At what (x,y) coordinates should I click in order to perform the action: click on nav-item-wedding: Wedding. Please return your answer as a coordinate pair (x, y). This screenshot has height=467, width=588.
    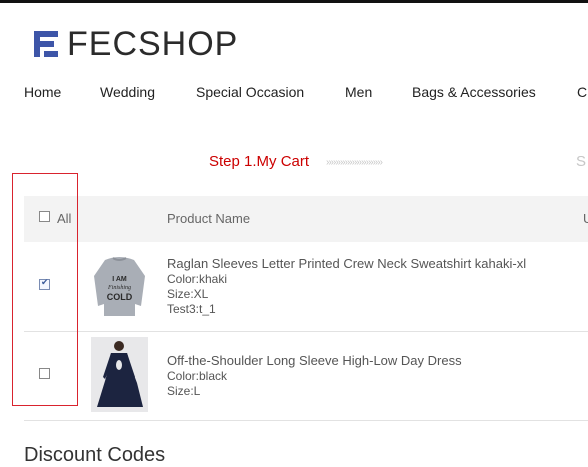
    Looking at the image, I should click on (127, 92).